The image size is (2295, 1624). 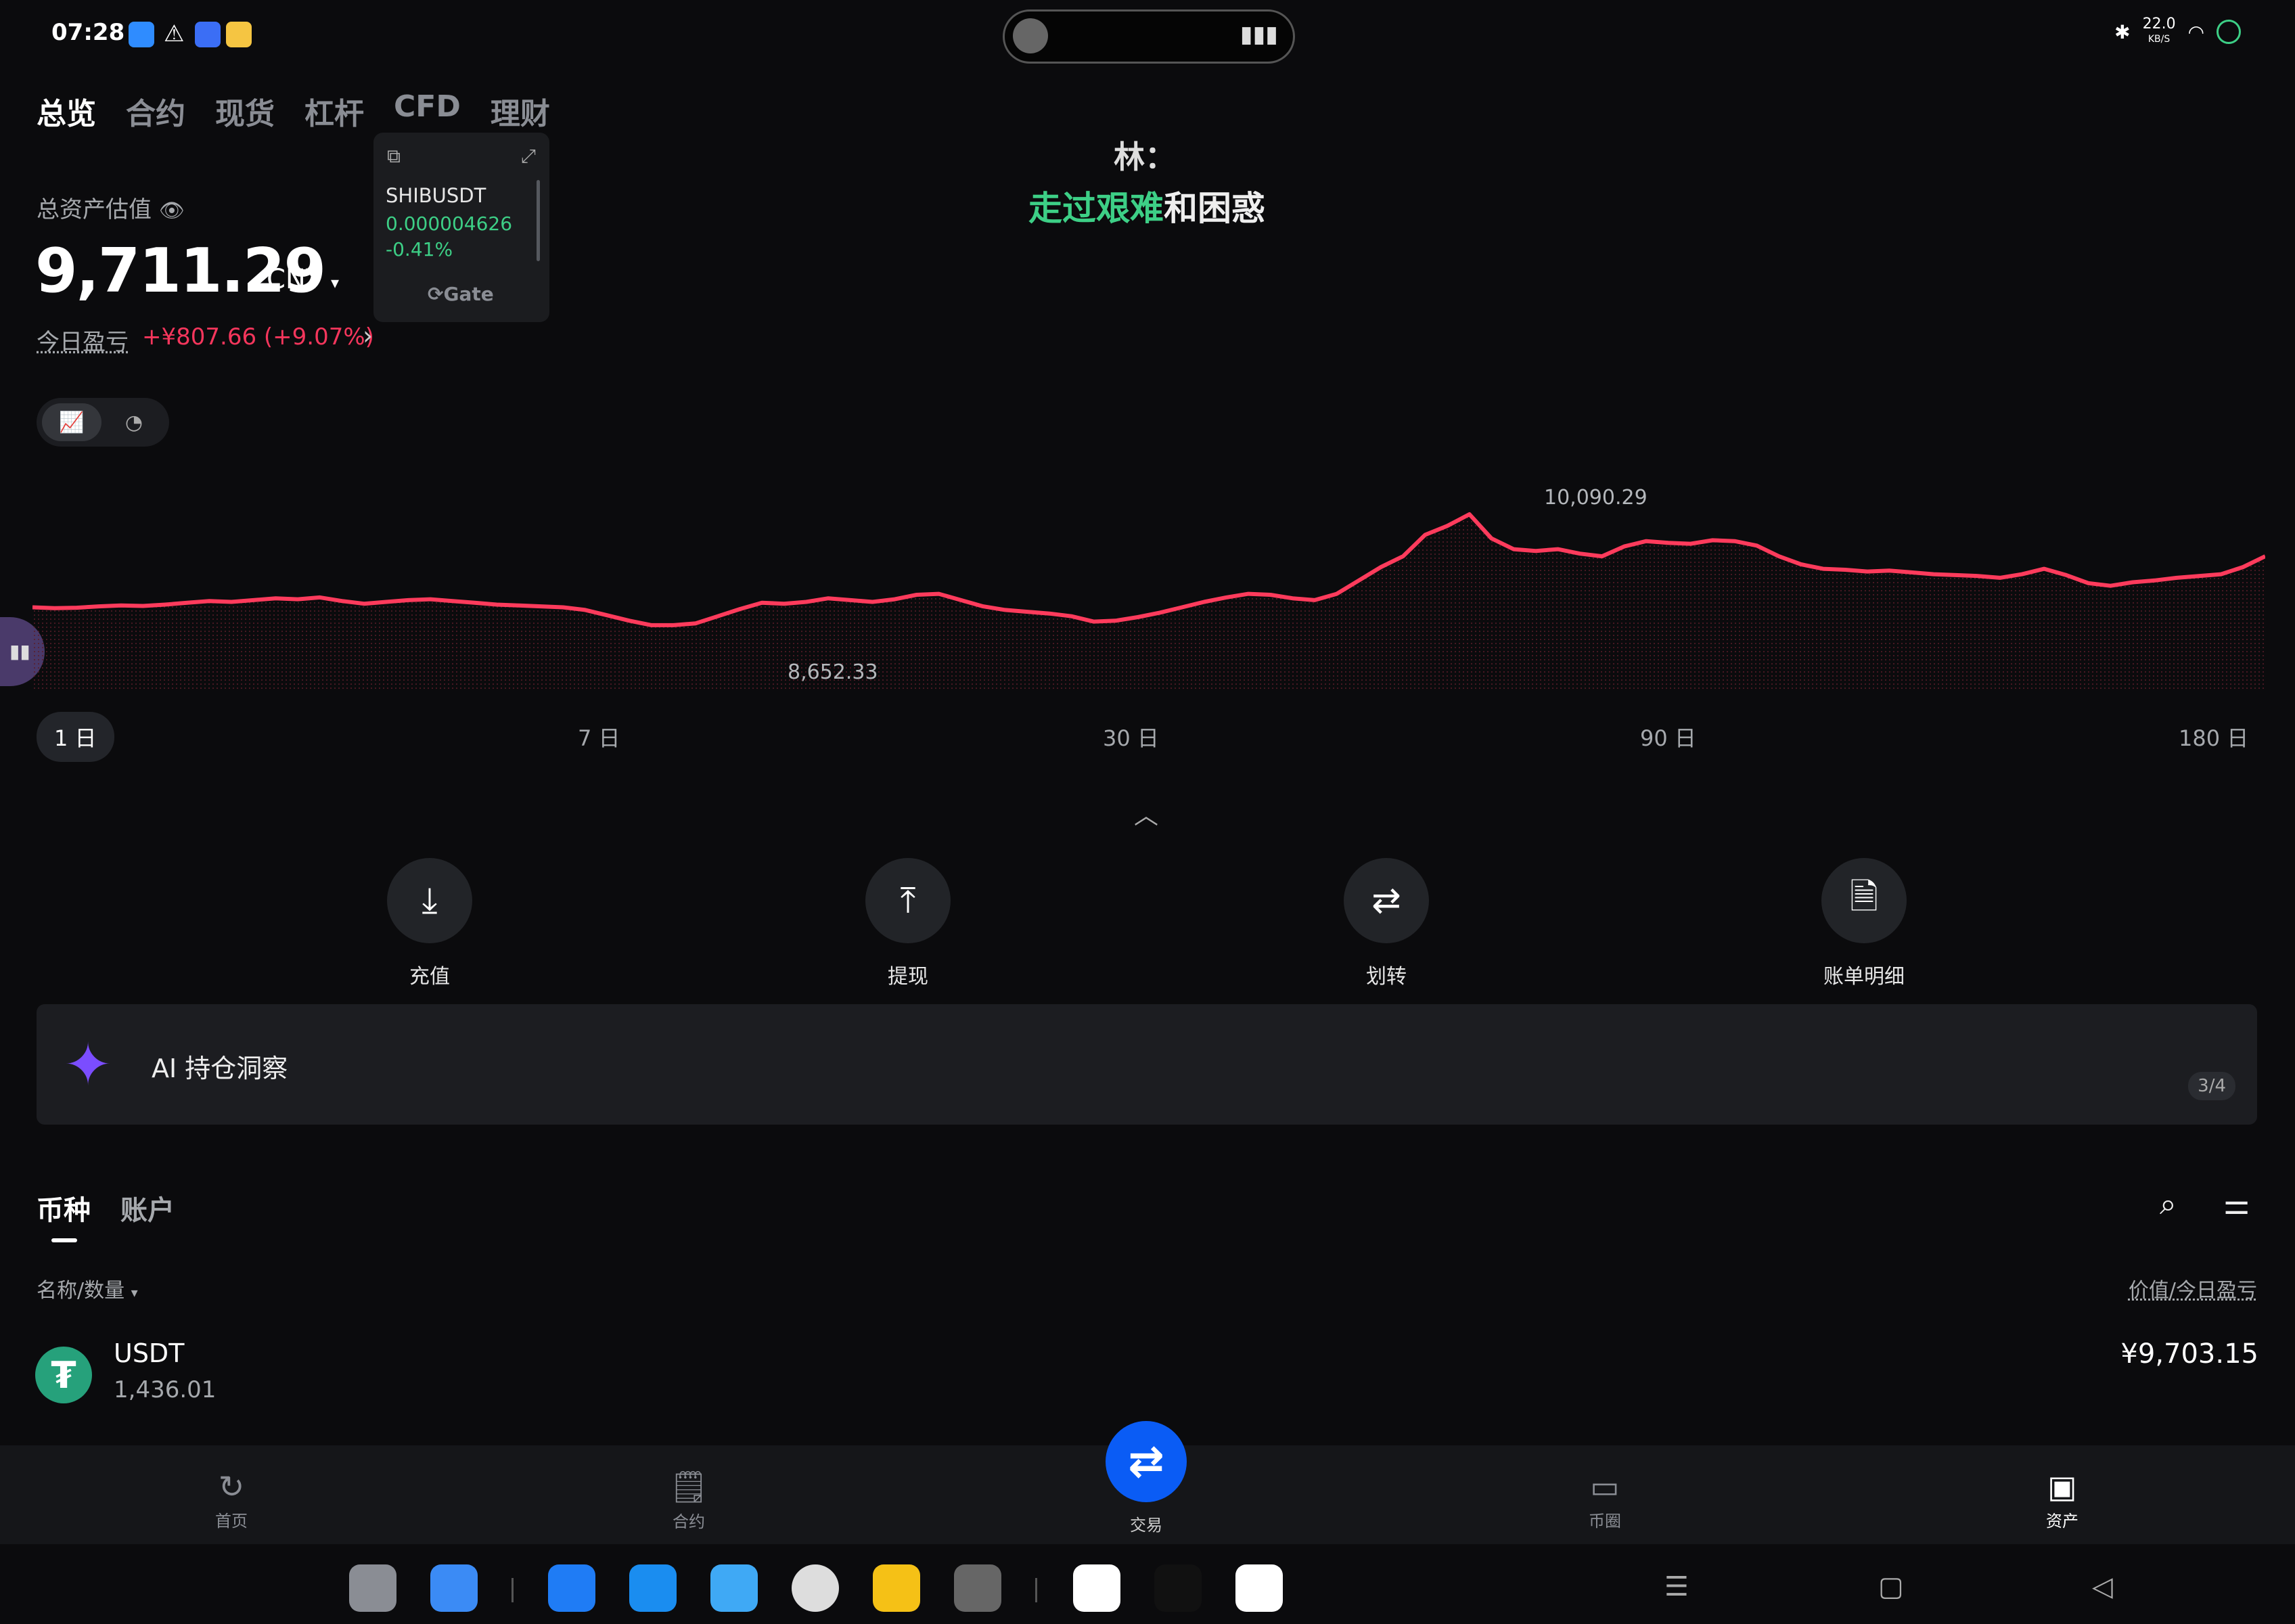 What do you see at coordinates (295, 279) in the screenshot?
I see `currency-label: CNY` at bounding box center [295, 279].